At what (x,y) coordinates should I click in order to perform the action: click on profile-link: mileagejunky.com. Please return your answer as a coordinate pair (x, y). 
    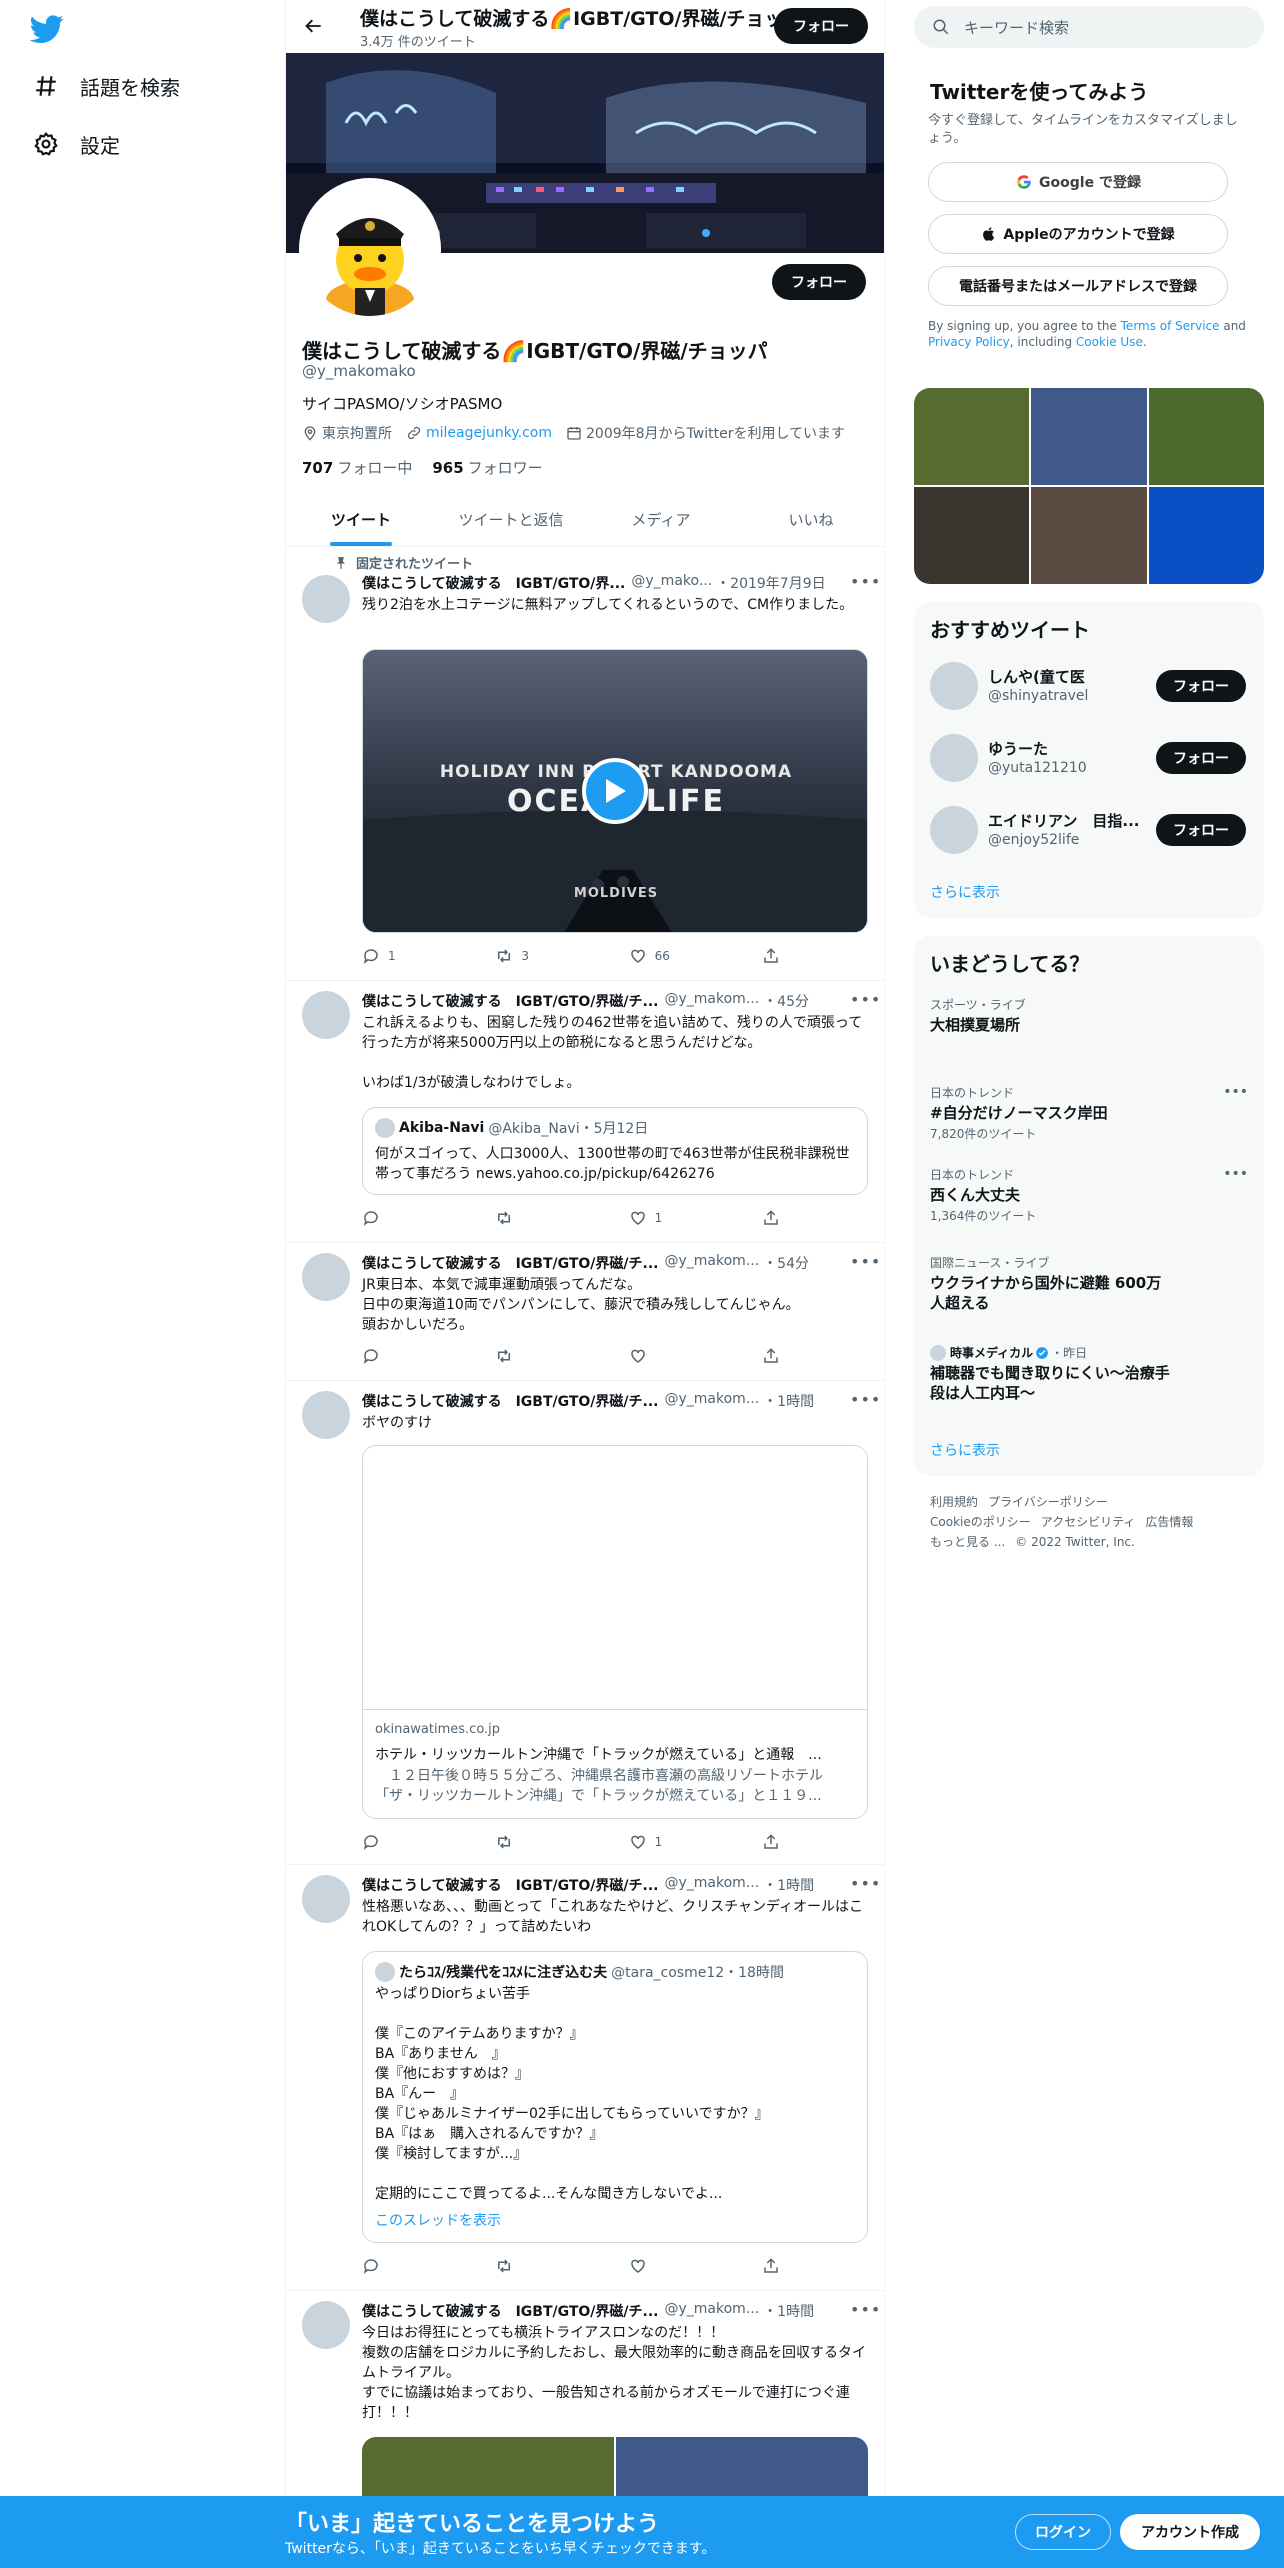
    Looking at the image, I should click on (479, 433).